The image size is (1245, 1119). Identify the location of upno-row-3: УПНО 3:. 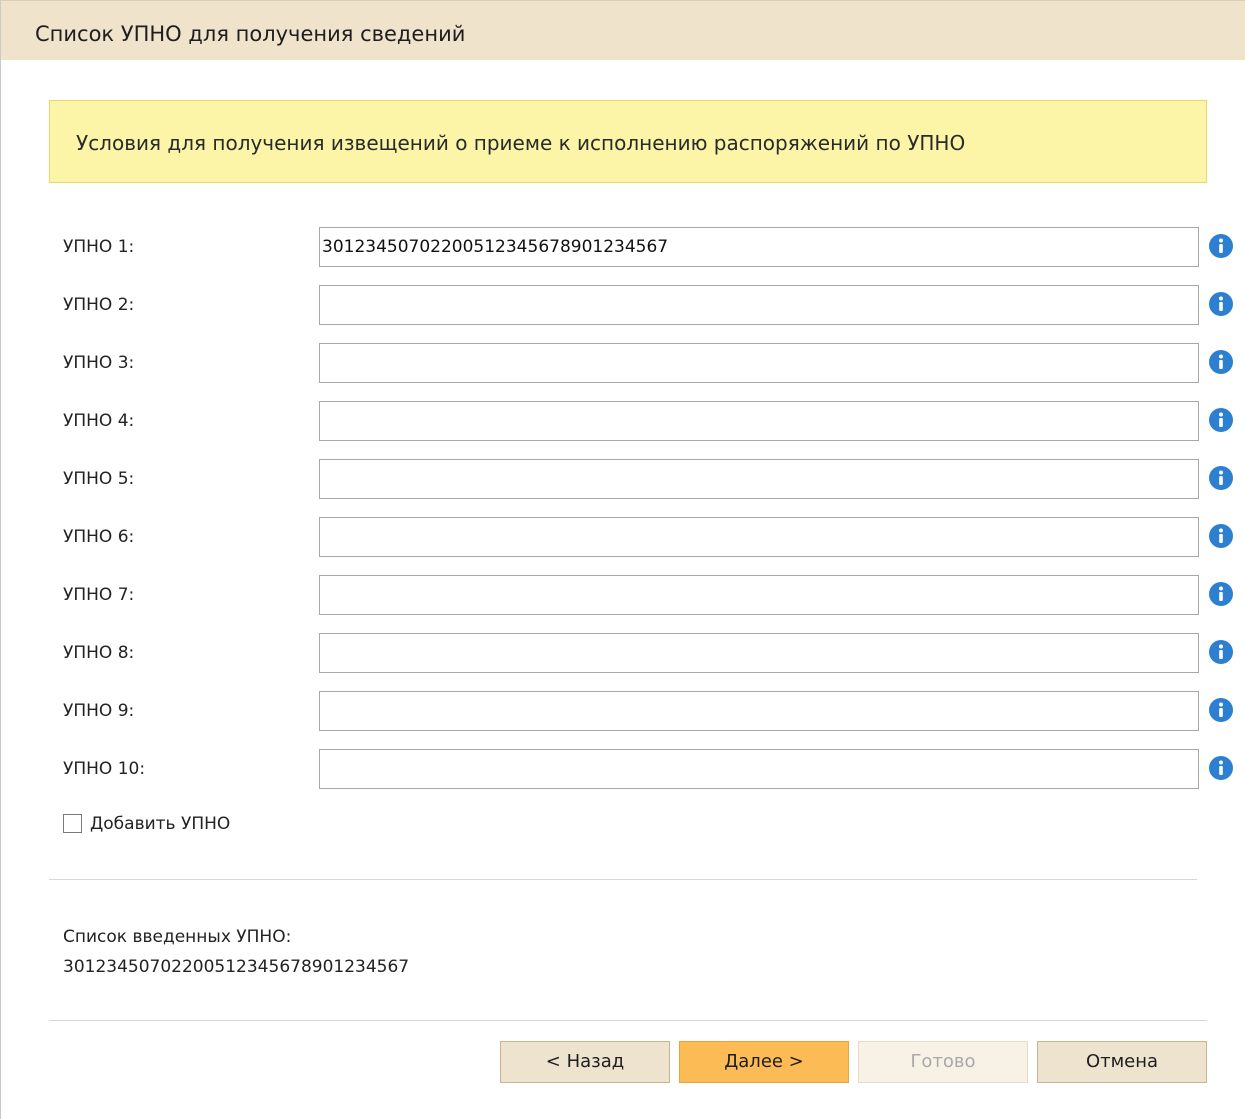
(623, 363).